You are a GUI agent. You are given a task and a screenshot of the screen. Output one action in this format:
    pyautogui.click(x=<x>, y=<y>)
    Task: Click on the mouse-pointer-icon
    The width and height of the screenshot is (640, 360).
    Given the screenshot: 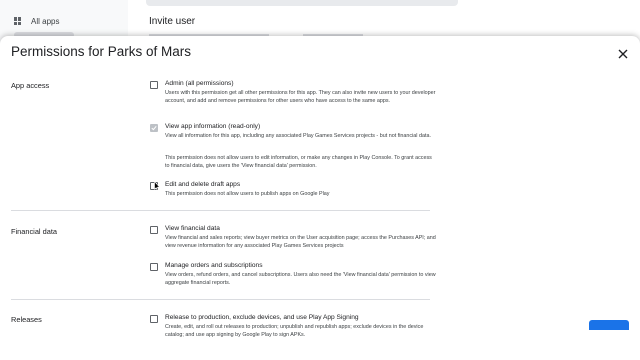 What is the action you would take?
    pyautogui.click(x=157, y=186)
    